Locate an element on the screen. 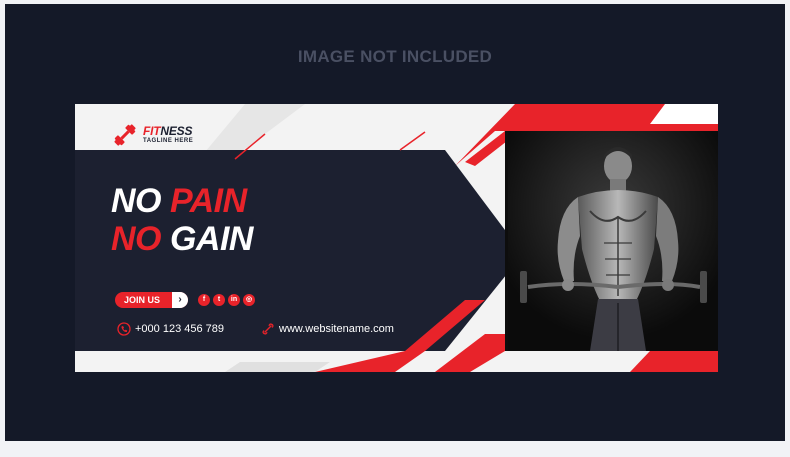 This screenshot has width=790, height=457. phone-contact: +000 123 456 789 is located at coordinates (170, 329).